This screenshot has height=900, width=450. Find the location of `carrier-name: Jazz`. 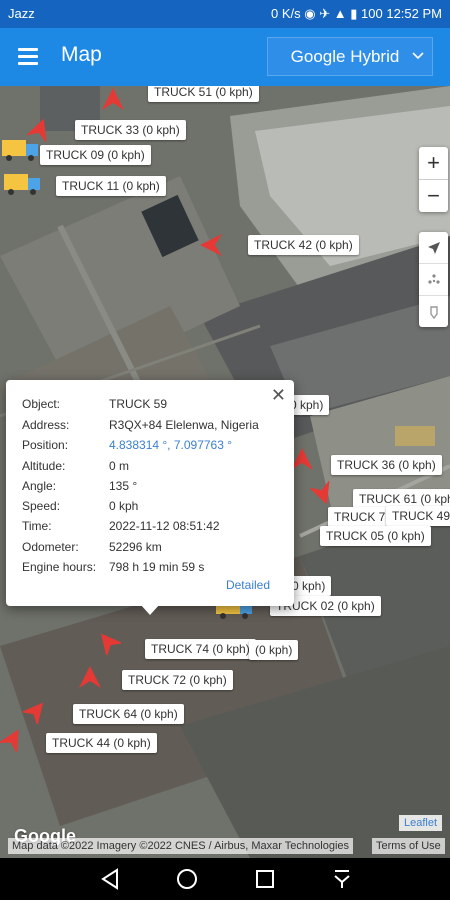

carrier-name: Jazz is located at coordinates (21, 13).